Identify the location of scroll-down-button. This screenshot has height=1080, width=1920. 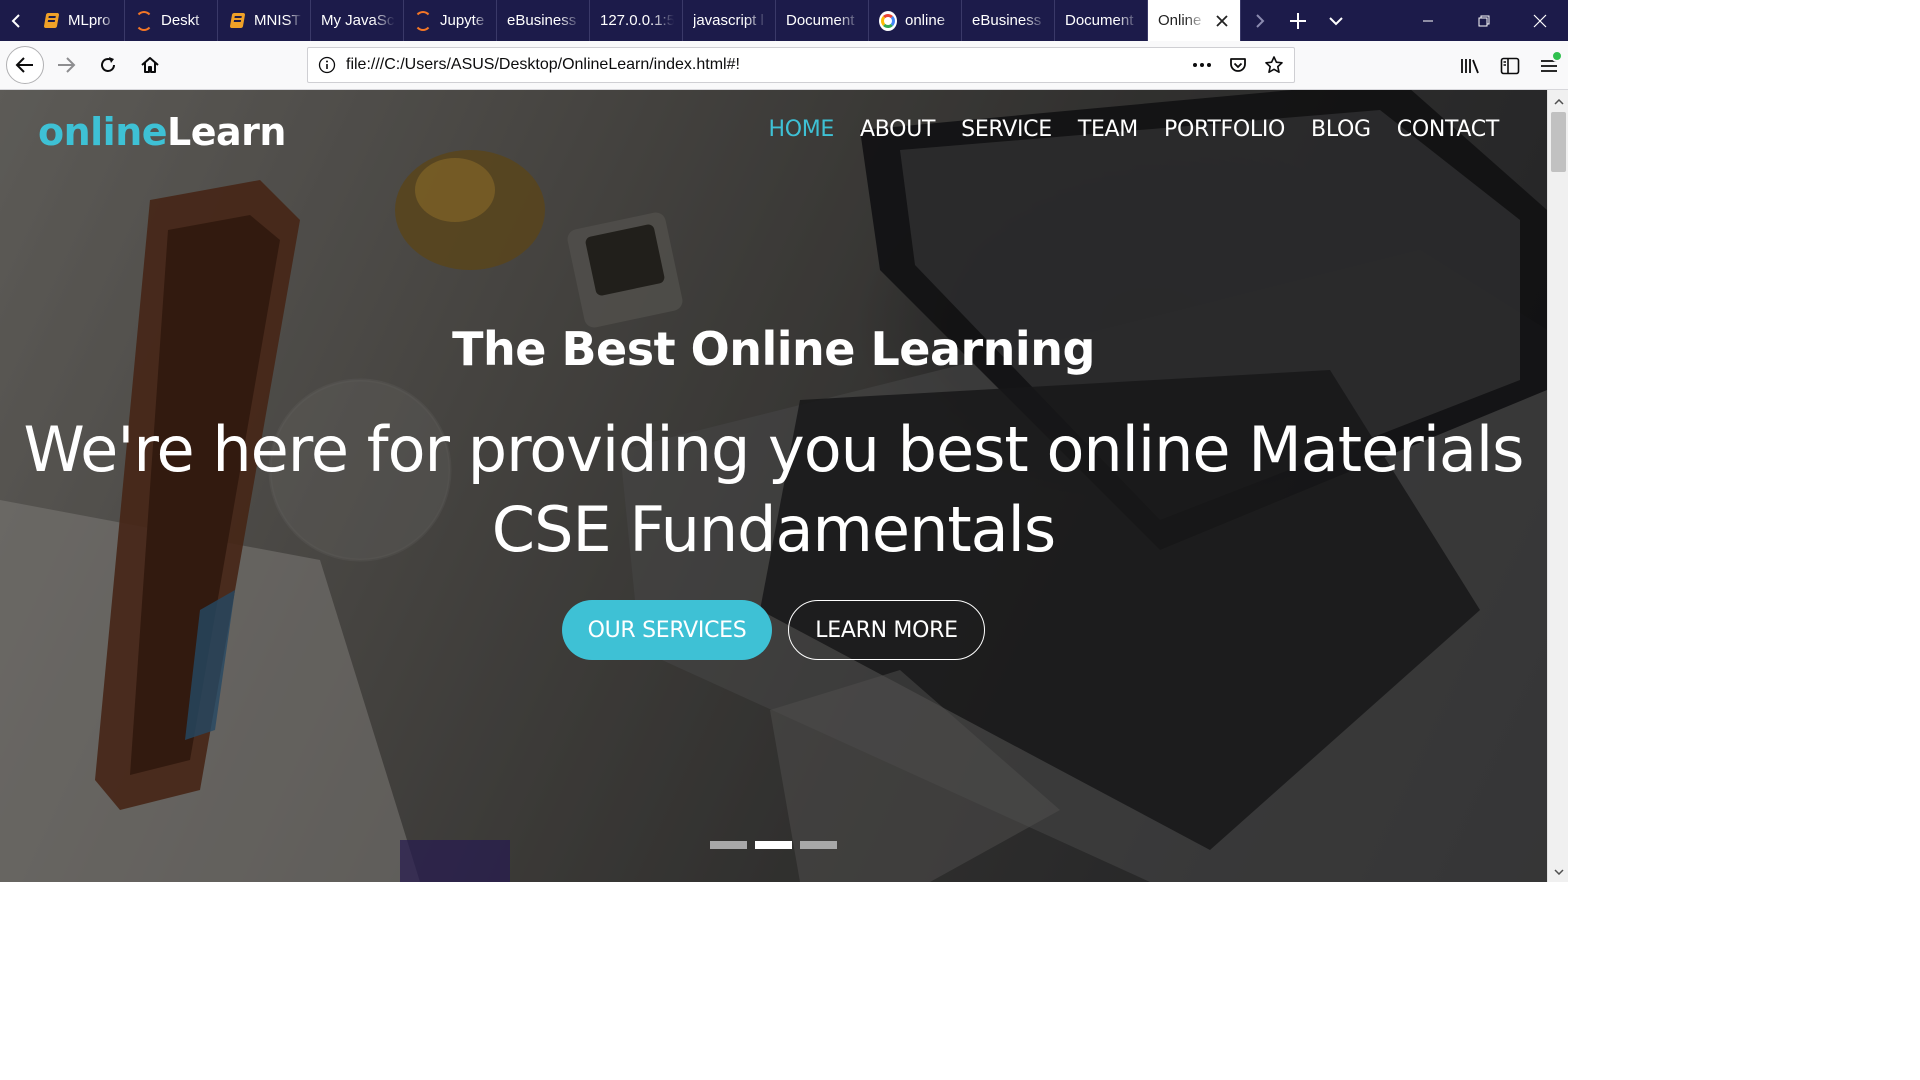
(1558, 872).